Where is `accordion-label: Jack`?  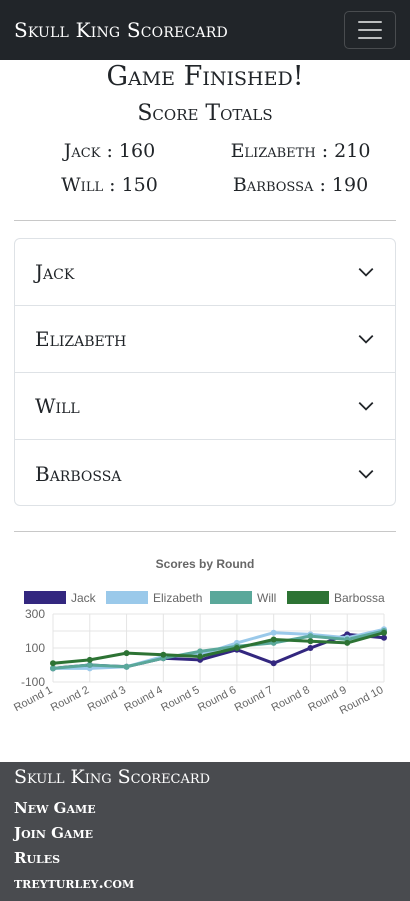 accordion-label: Jack is located at coordinates (55, 272).